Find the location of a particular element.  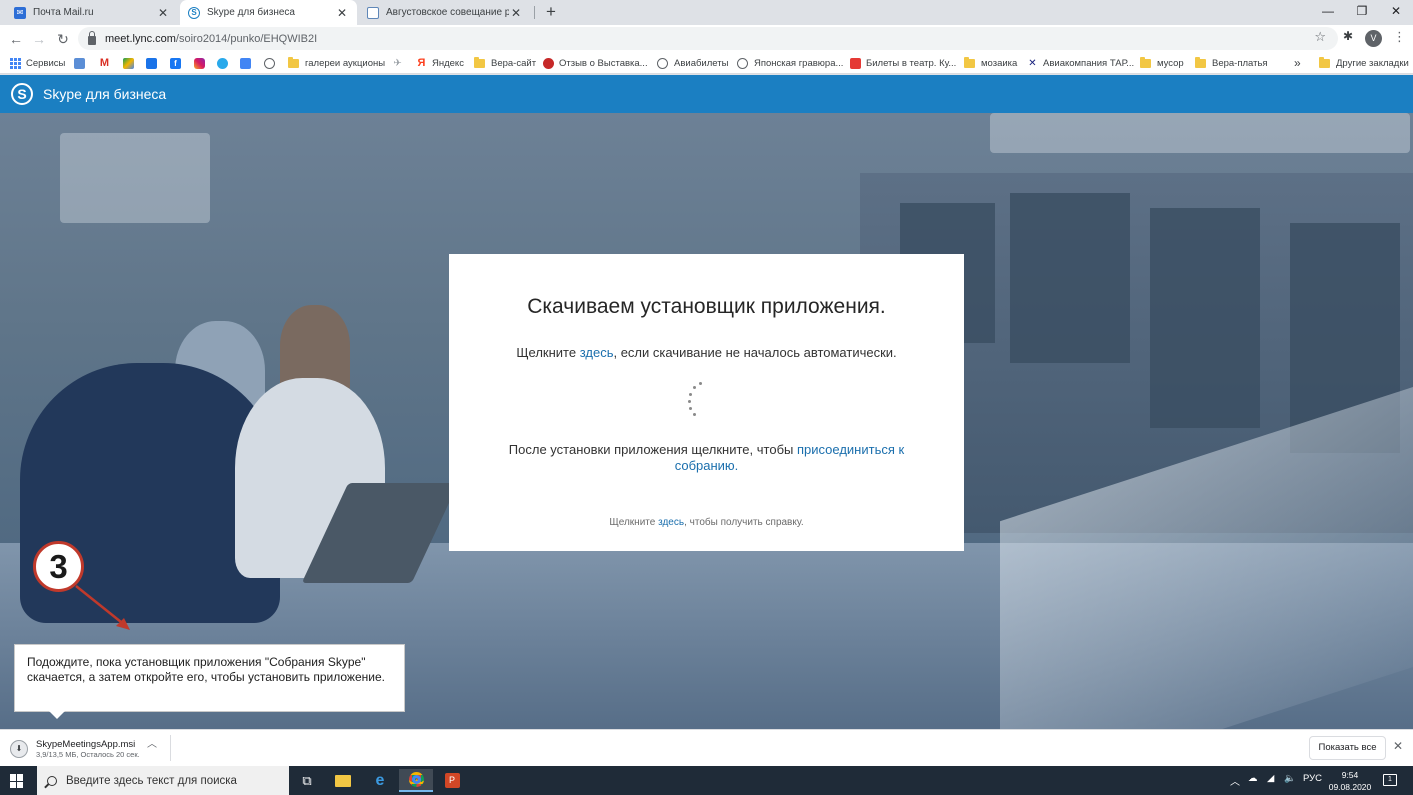

bookmark-telegram is located at coordinates (225, 63).